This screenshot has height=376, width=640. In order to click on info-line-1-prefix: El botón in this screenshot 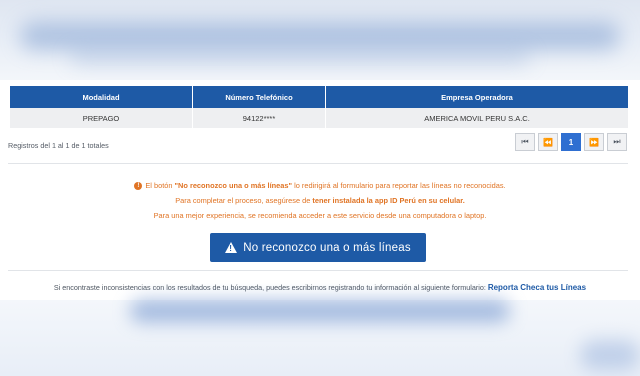, I will do `click(160, 185)`.